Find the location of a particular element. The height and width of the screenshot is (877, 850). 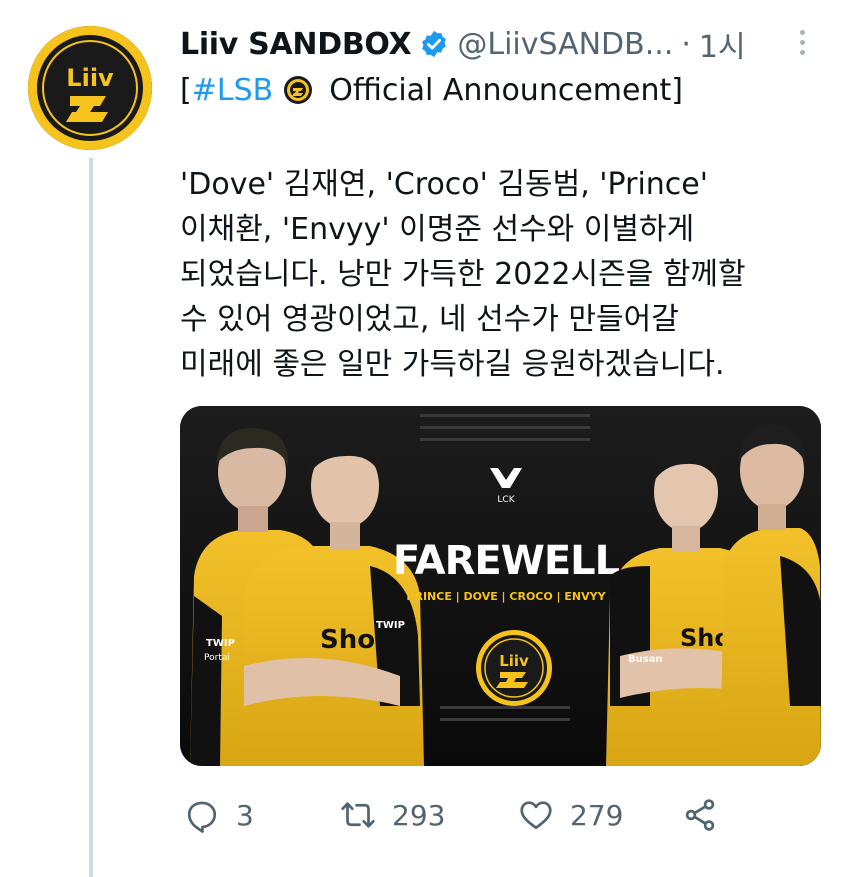

retweet-count: 293 is located at coordinates (419, 815).